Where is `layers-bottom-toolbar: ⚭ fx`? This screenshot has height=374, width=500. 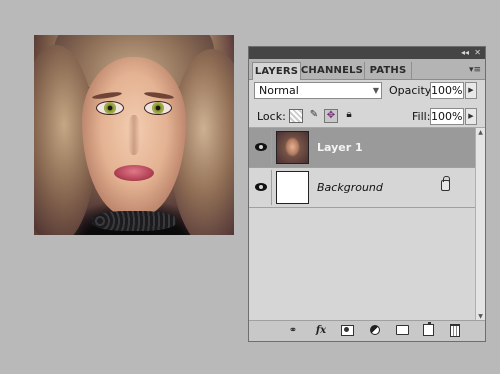
layers-bottom-toolbar: ⚭ fx is located at coordinates (367, 330).